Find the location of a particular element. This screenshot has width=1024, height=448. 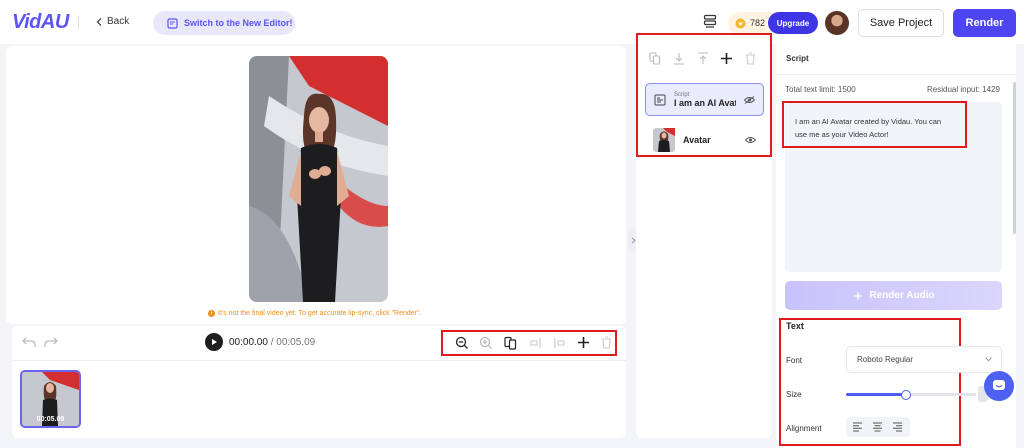

delete-layer-icon is located at coordinates (750, 58).